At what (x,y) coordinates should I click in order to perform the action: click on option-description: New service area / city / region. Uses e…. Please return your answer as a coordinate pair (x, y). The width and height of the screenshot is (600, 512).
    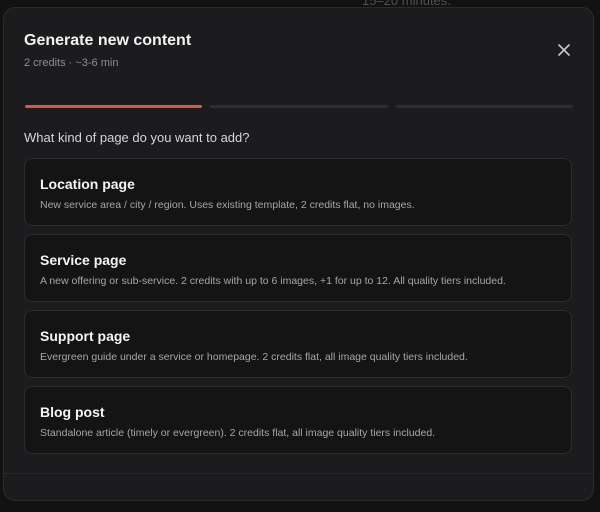
    Looking at the image, I should click on (227, 205).